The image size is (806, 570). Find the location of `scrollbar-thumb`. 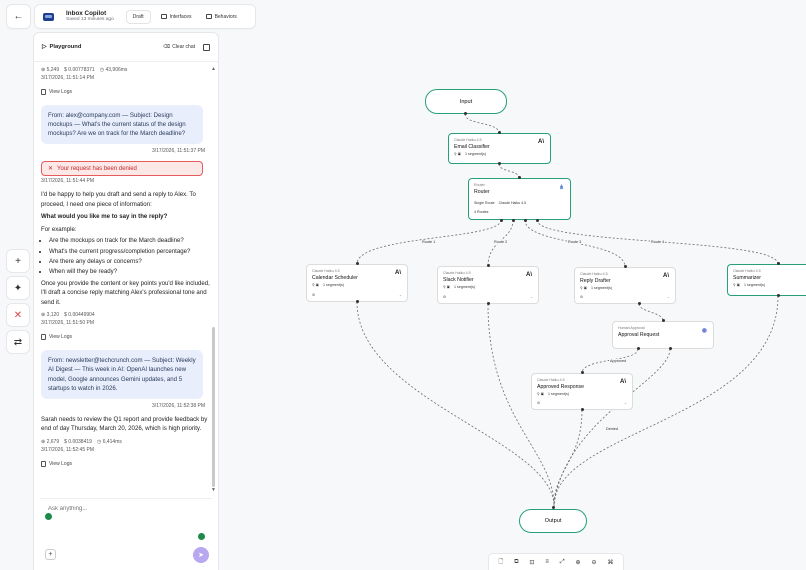

scrollbar-thumb is located at coordinates (213, 407).